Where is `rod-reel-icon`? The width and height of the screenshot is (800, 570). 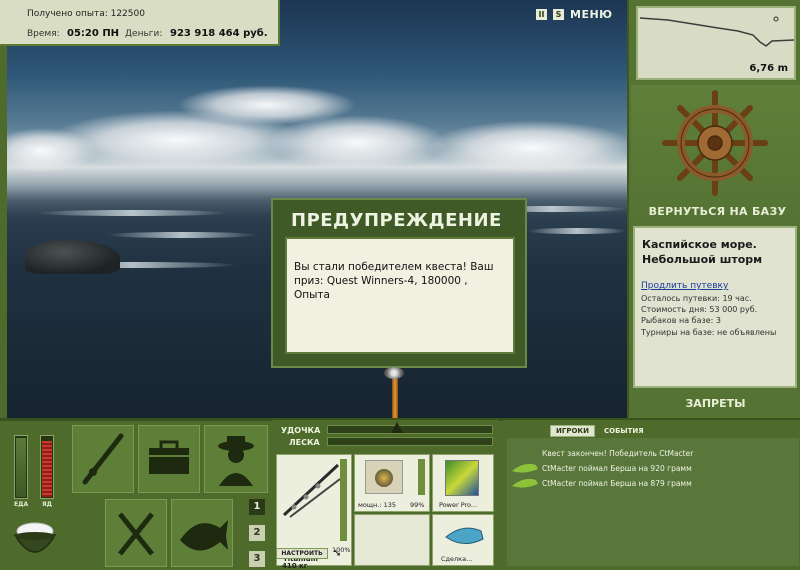 rod-reel-icon is located at coordinates (394, 373).